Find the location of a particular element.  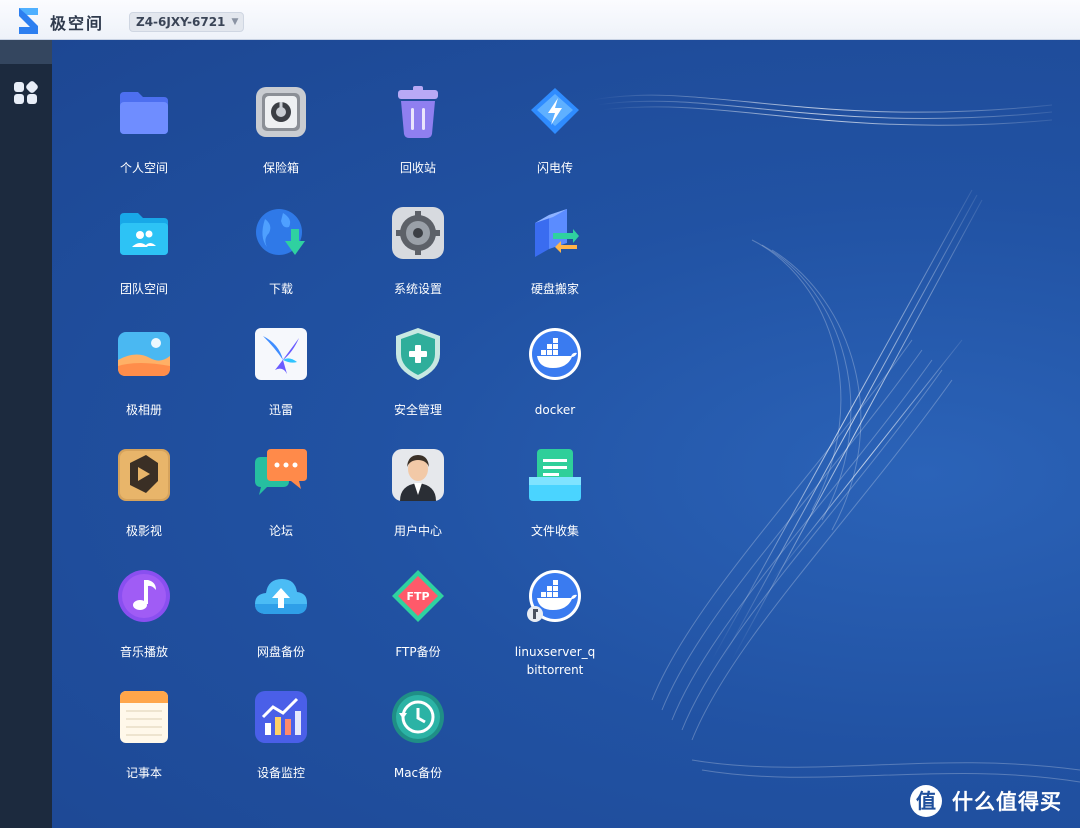

app-notepad: 记事本 is located at coordinates (144, 744).